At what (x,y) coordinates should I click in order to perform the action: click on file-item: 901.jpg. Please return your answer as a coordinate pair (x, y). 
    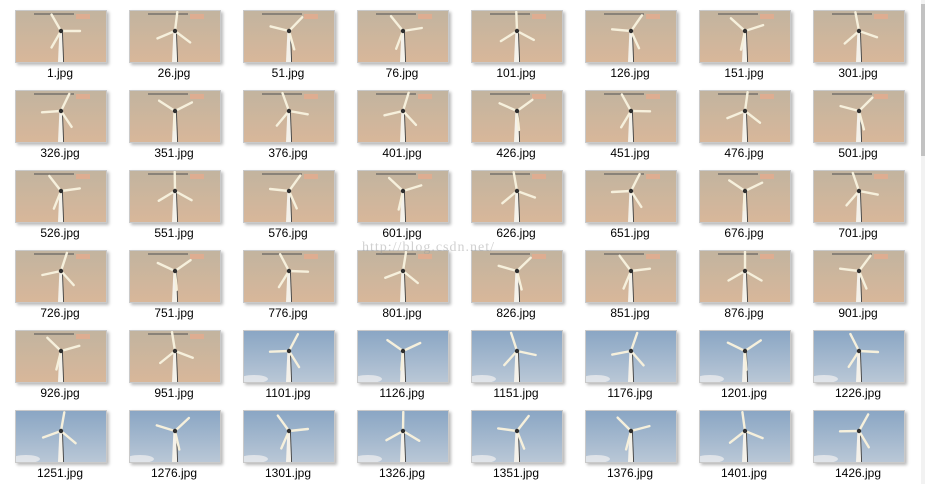
    Looking at the image, I should click on (868, 280).